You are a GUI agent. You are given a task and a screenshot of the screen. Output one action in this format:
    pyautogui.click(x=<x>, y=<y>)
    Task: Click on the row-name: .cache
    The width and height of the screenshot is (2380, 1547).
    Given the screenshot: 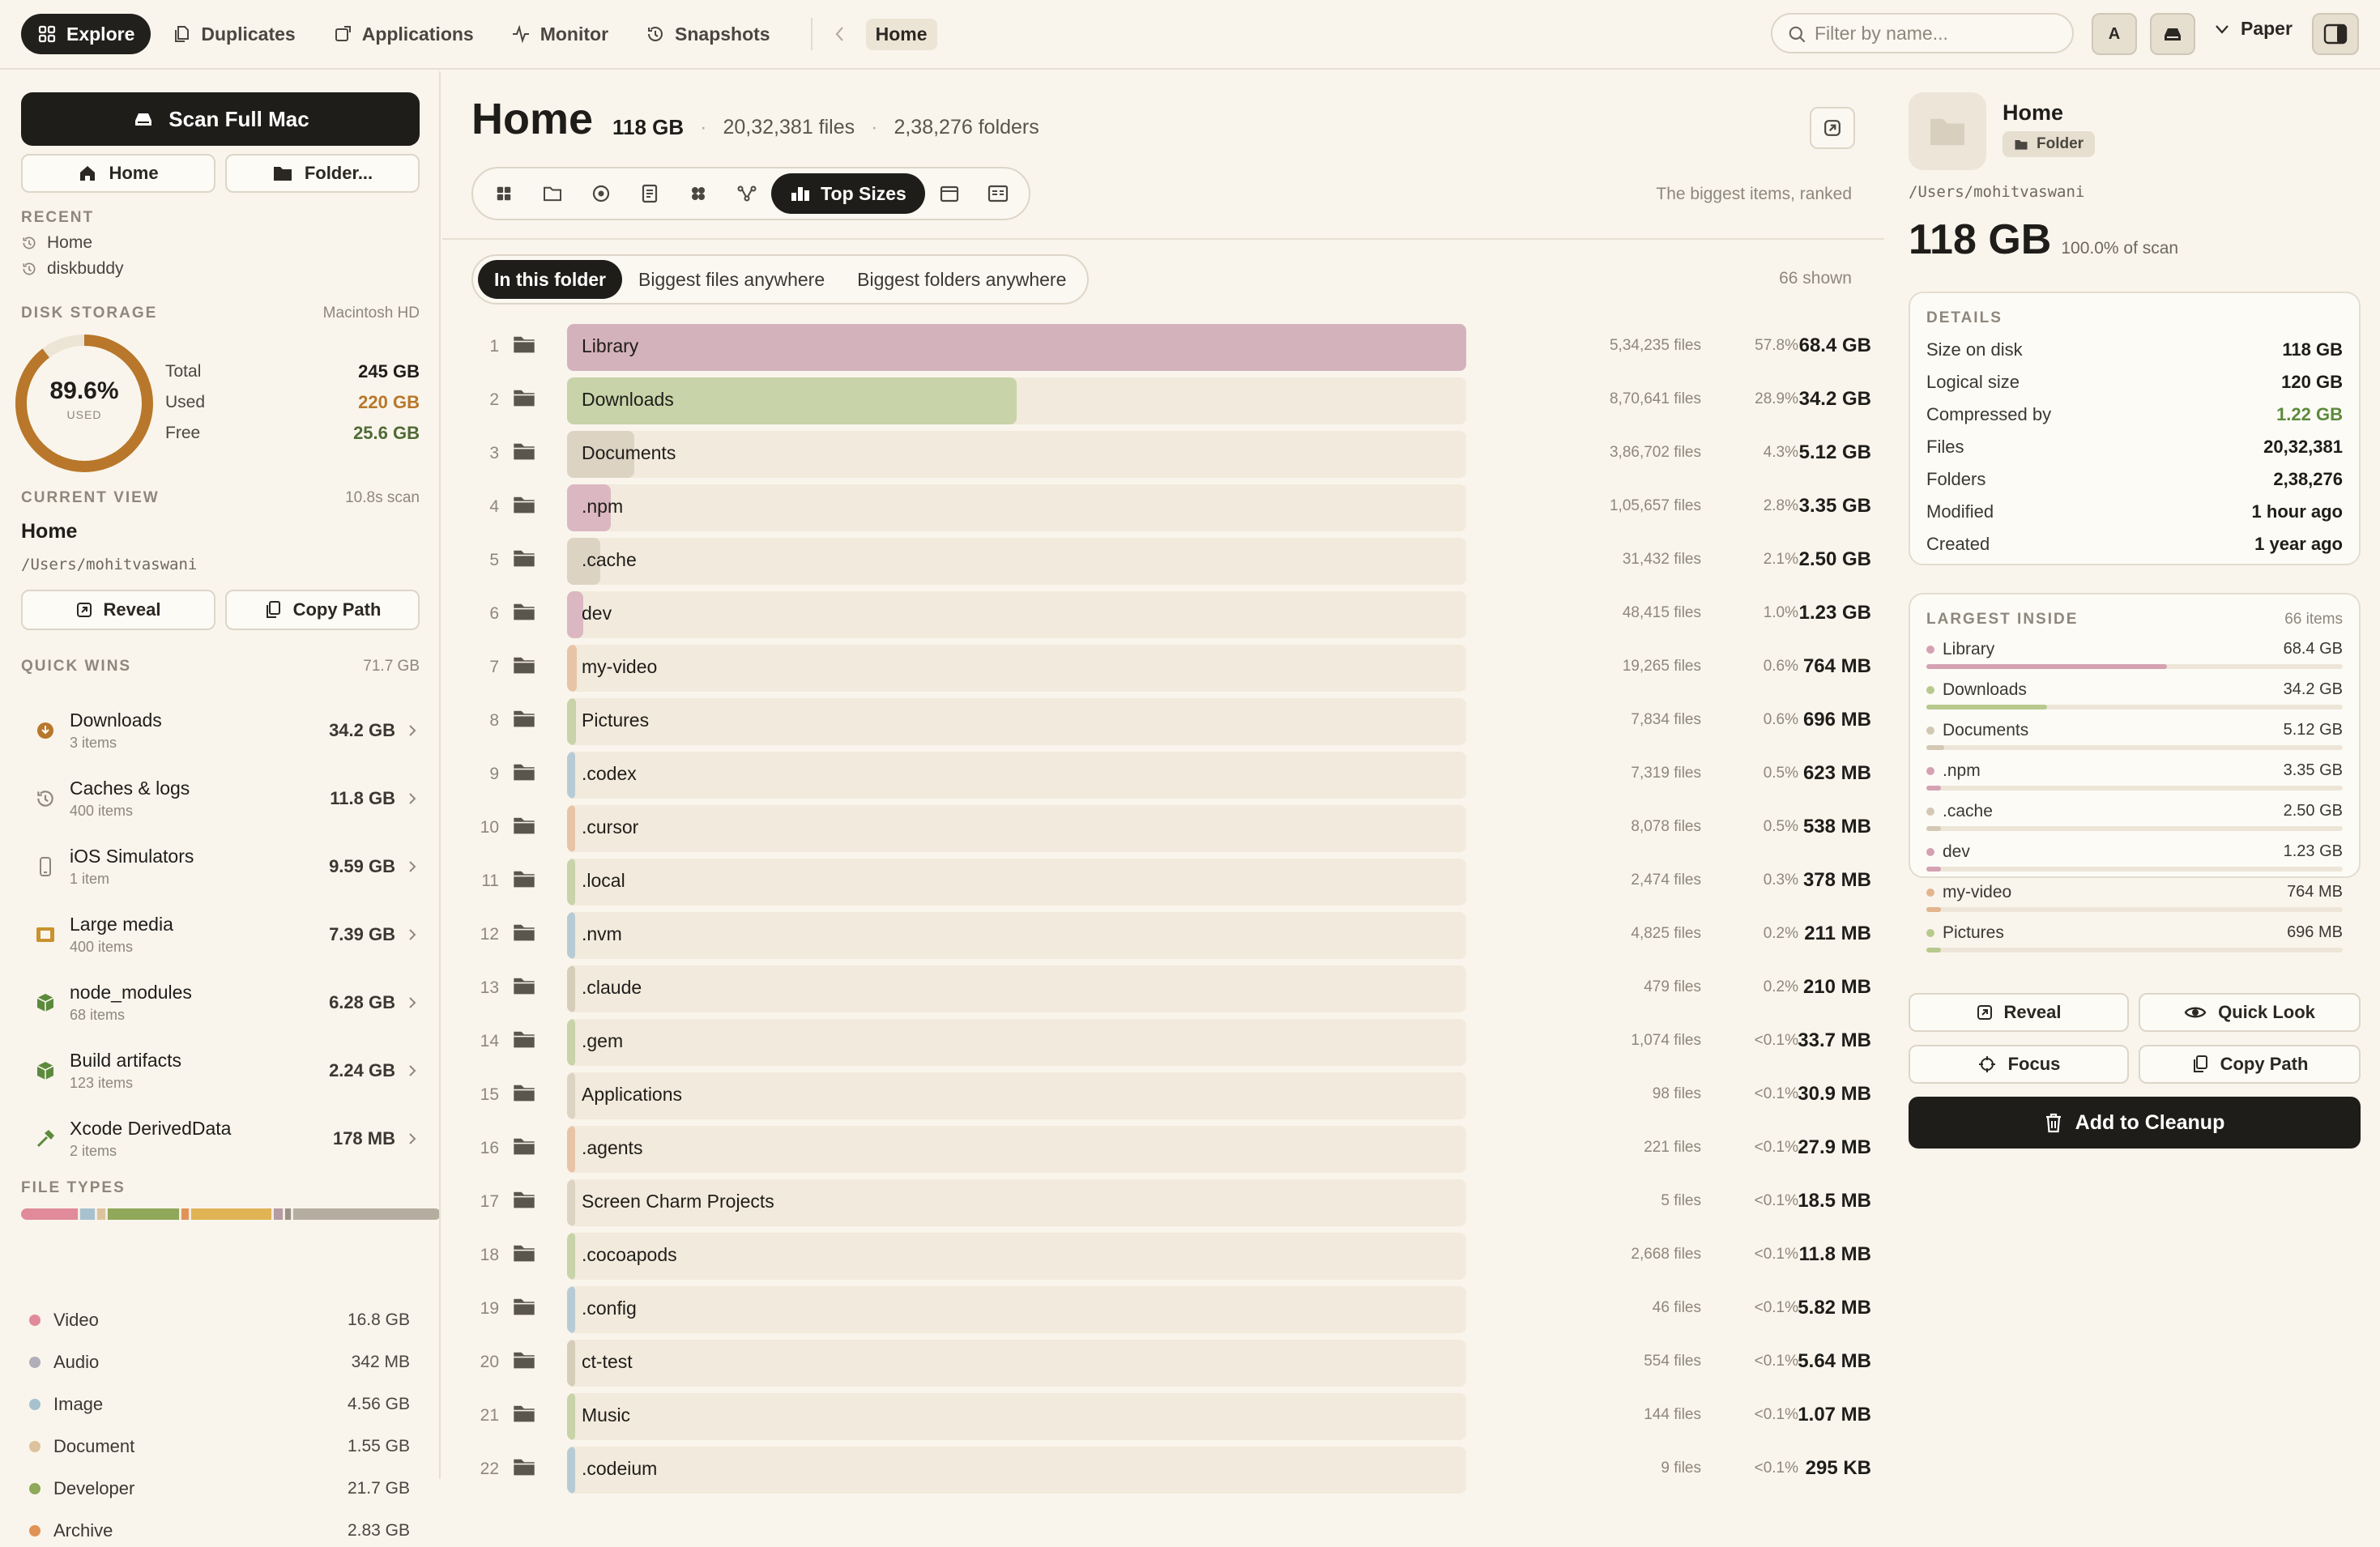 What is the action you would take?
    pyautogui.click(x=609, y=559)
    